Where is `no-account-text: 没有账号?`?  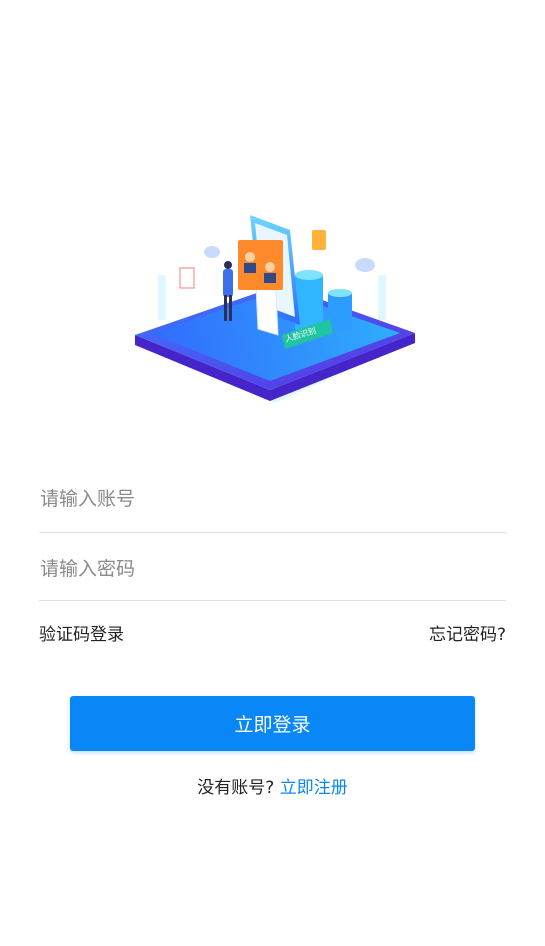
no-account-text: 没有账号? is located at coordinates (236, 788).